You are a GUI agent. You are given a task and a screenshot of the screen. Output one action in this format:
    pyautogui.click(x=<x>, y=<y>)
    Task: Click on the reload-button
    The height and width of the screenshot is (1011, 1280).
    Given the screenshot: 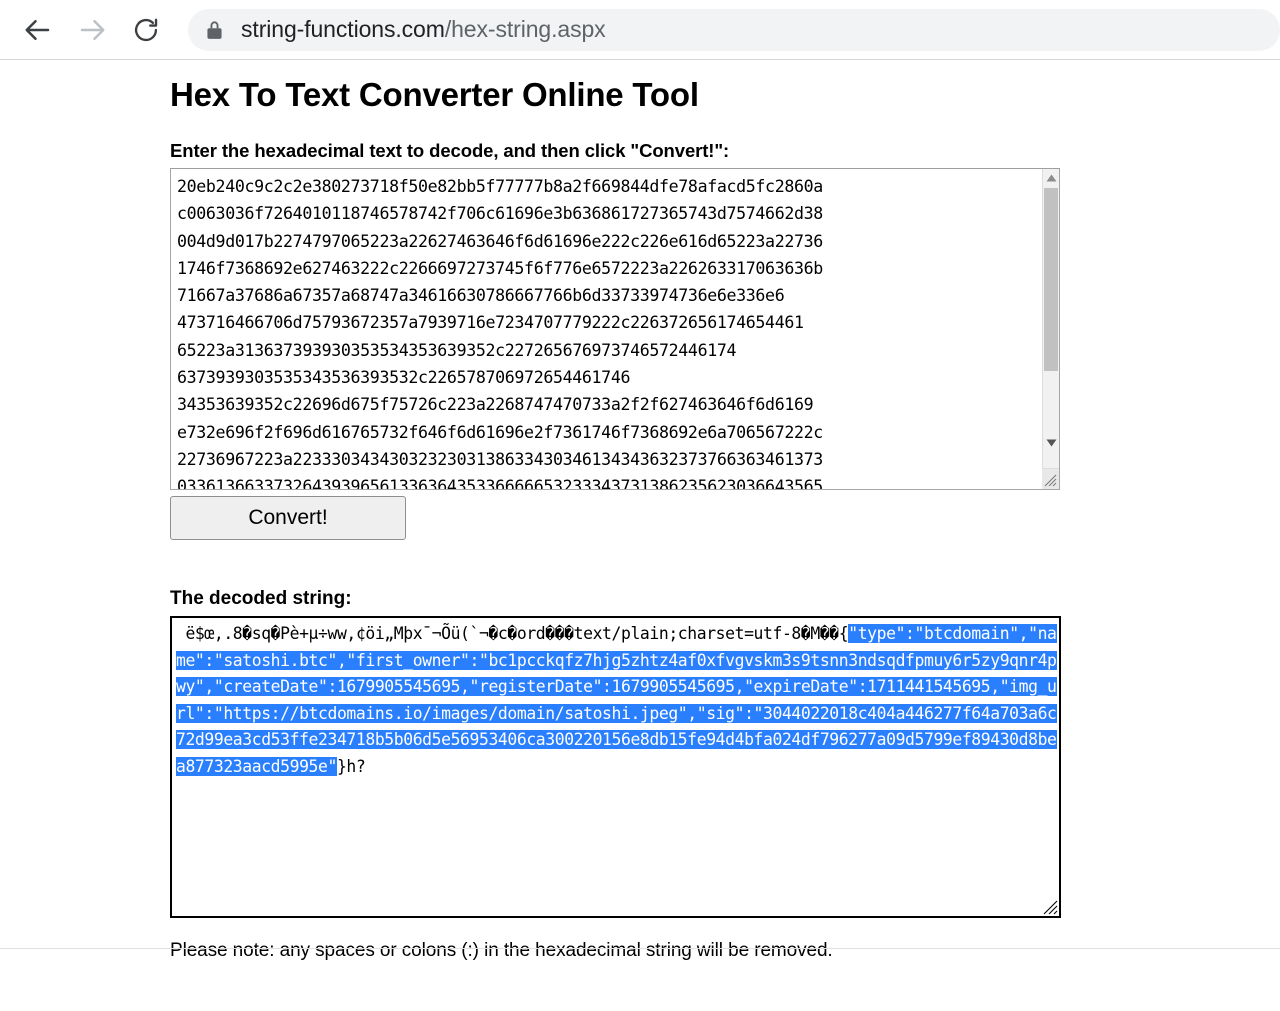 What is the action you would take?
    pyautogui.click(x=146, y=30)
    